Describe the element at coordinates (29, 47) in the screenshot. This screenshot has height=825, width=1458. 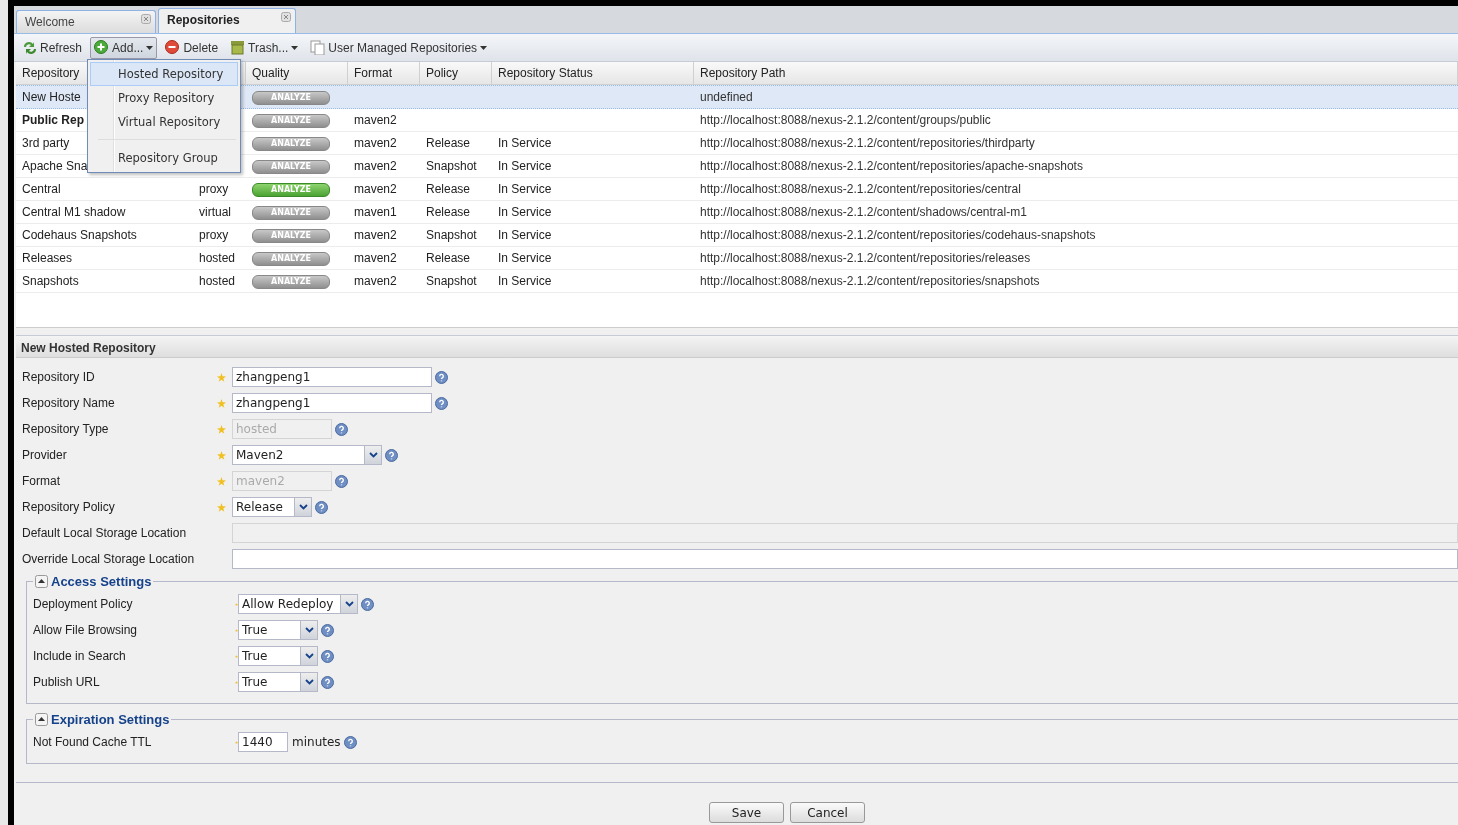
I see `refresh-icon` at that location.